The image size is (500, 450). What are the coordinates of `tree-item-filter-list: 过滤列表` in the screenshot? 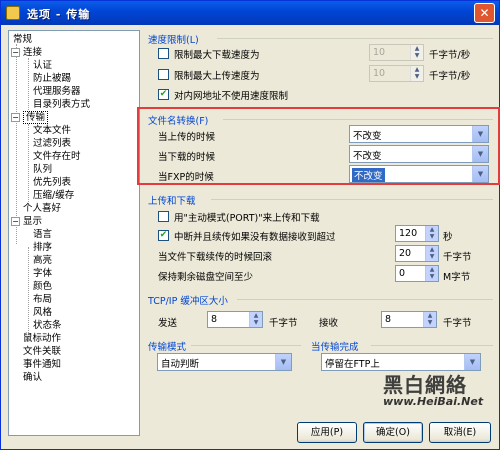 It's located at (52, 144).